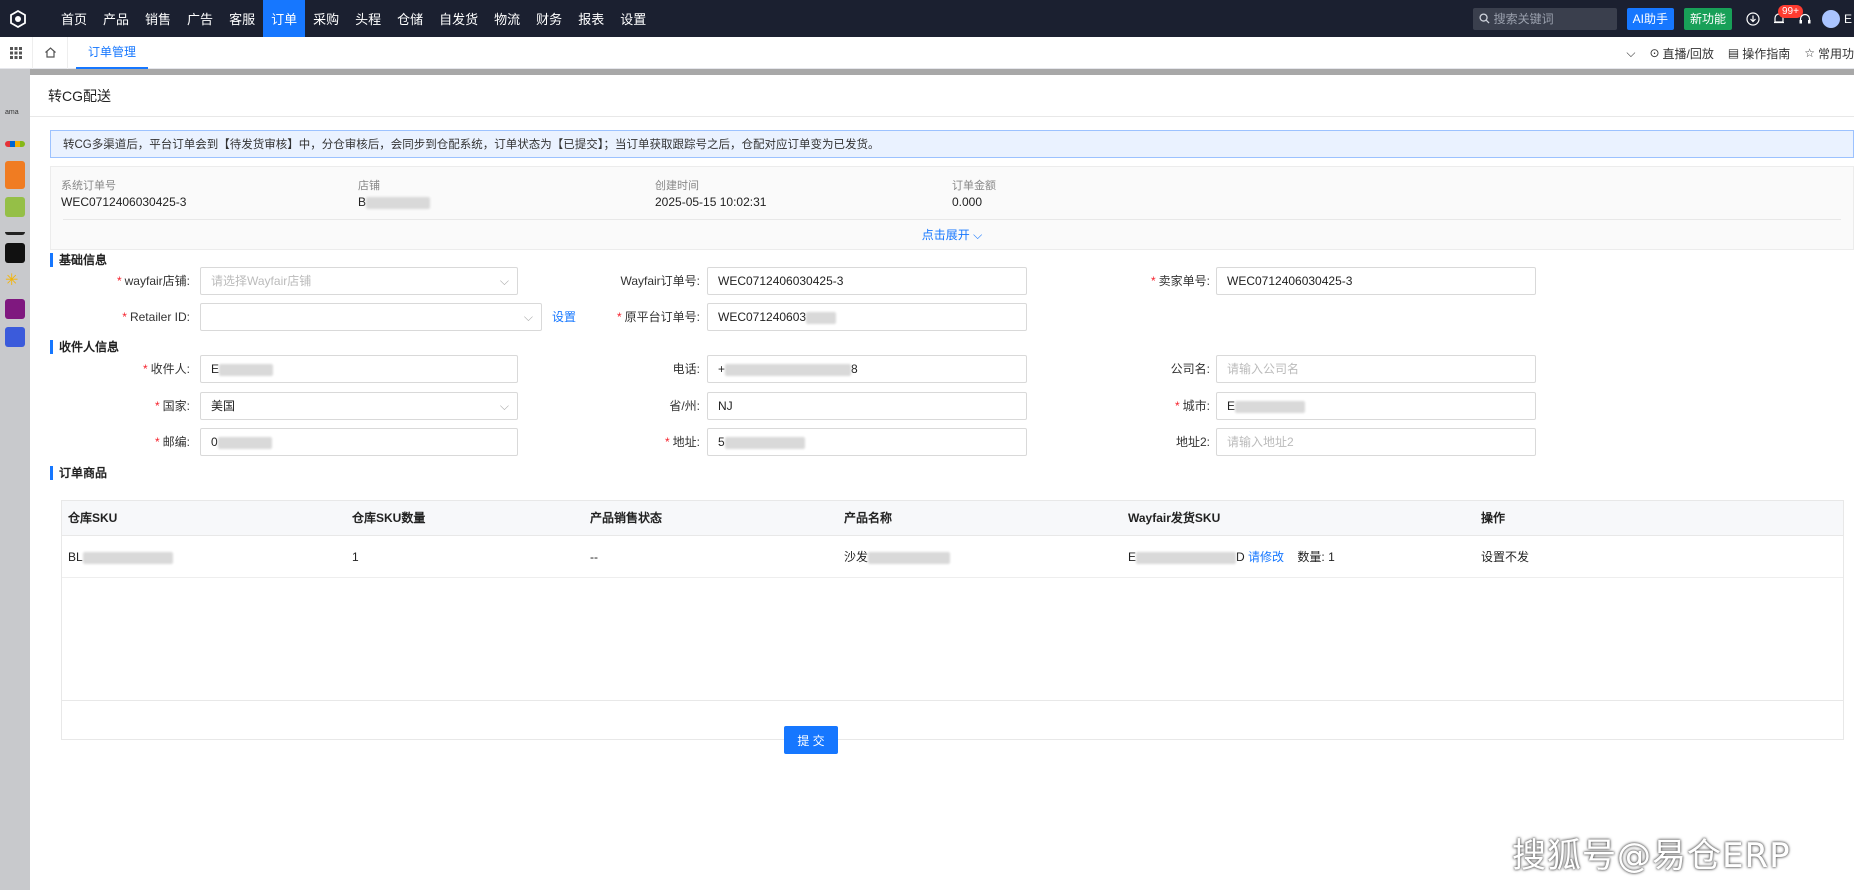 The height and width of the screenshot is (890, 1854). What do you see at coordinates (1688, 53) in the screenshot?
I see `live-replay-label: 直播/回放` at bounding box center [1688, 53].